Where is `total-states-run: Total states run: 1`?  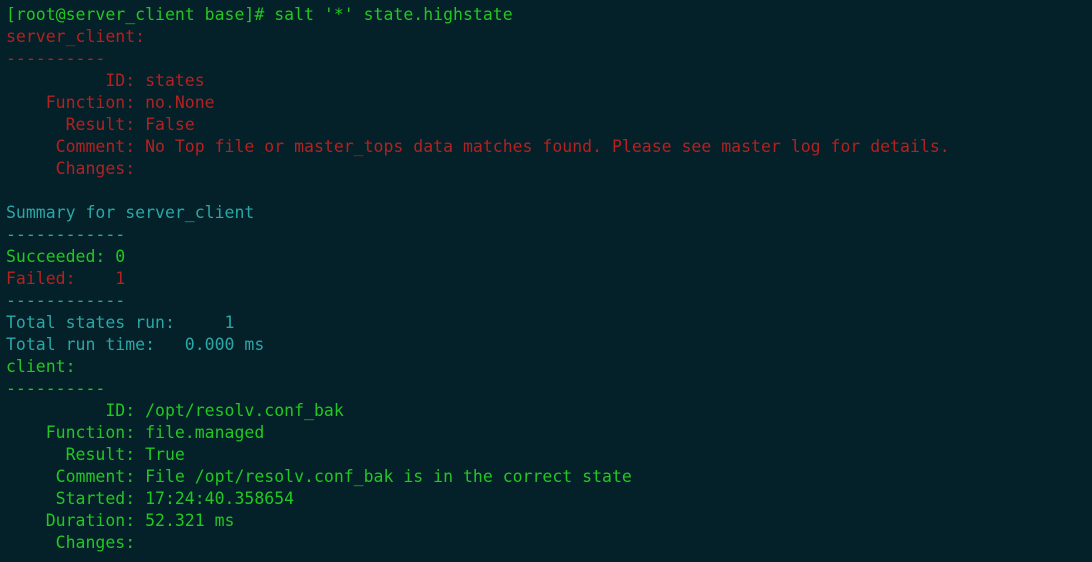
total-states-run: Total states run: 1 is located at coordinates (549, 323).